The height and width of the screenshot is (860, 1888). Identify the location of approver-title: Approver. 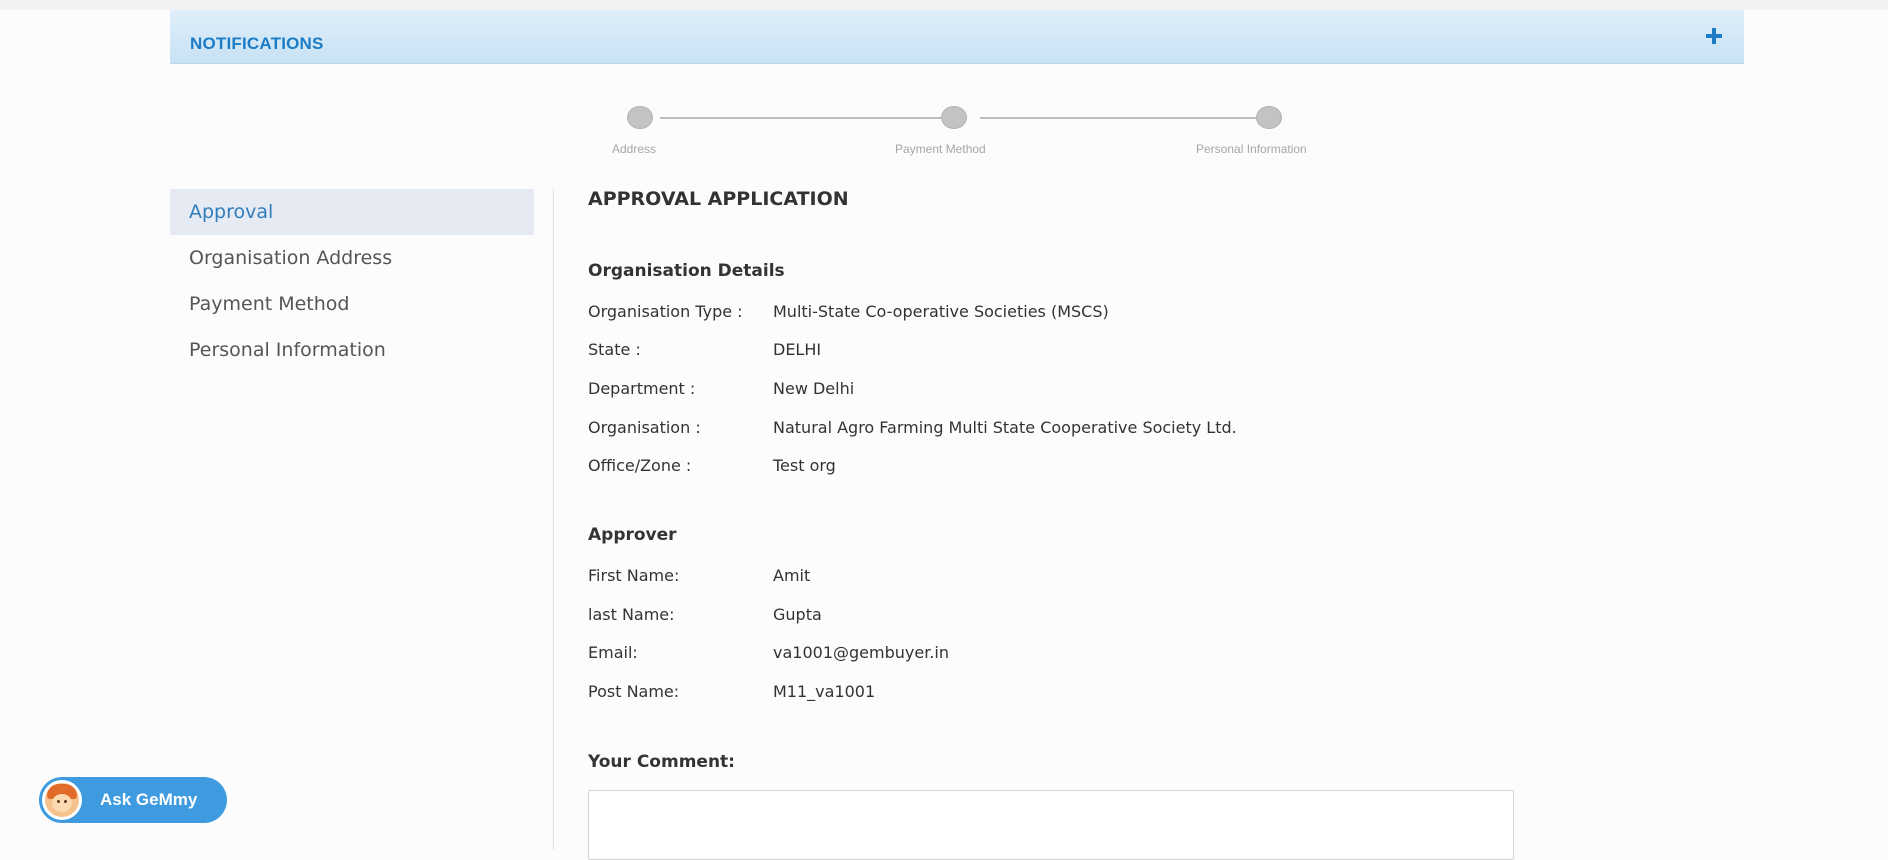
(632, 535).